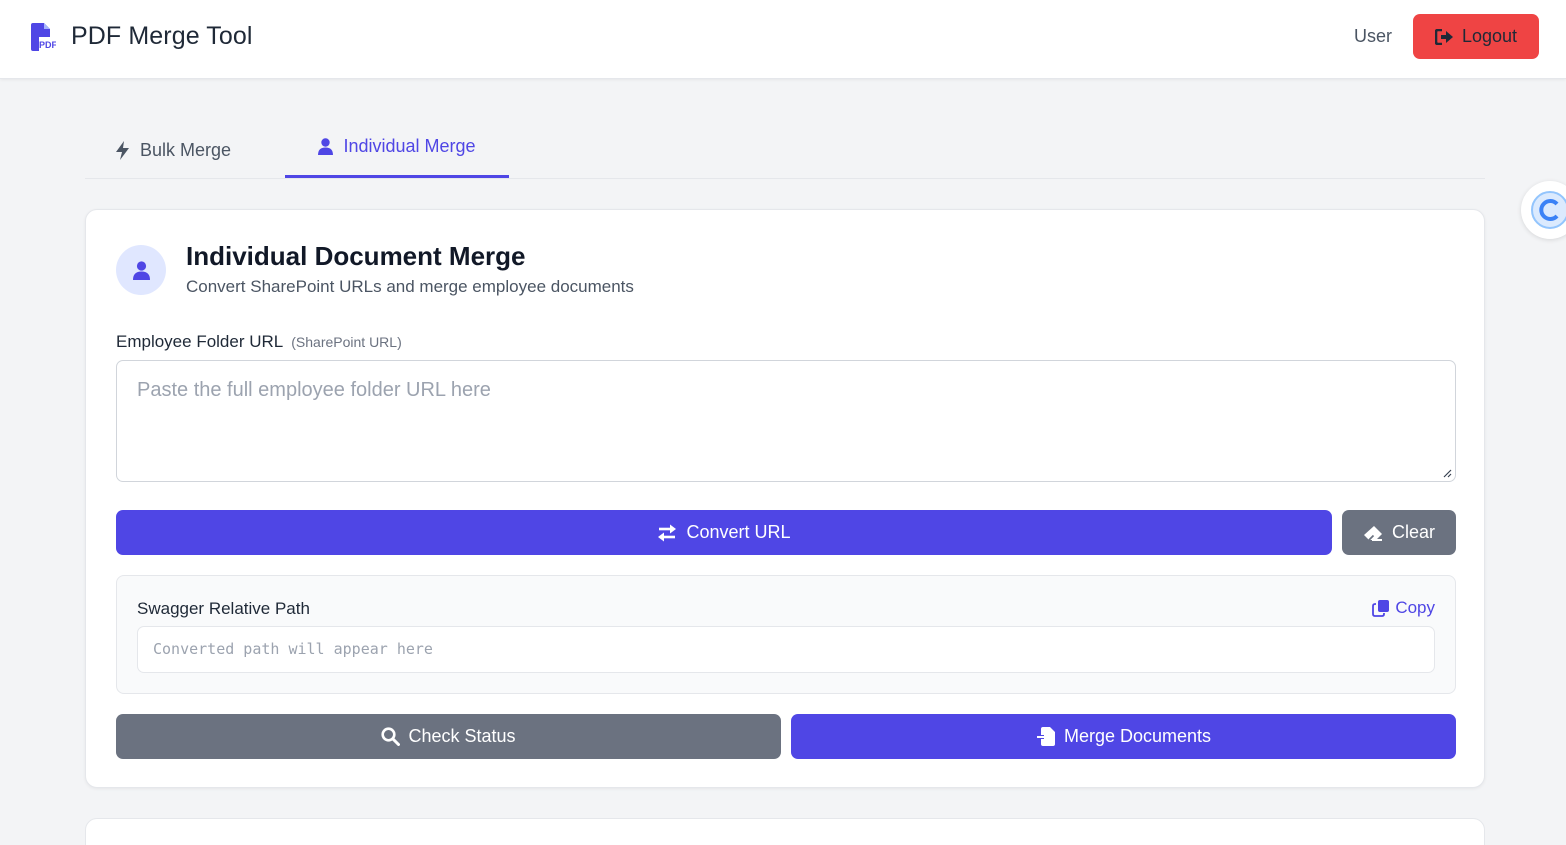  I want to click on swagger-path-output: Converted path will appear here, so click(786, 649).